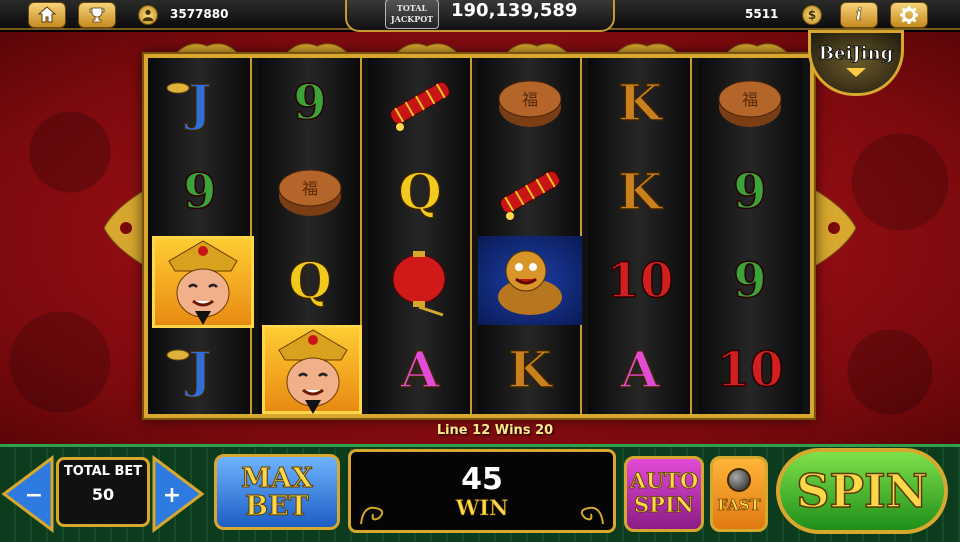 The height and width of the screenshot is (542, 960). I want to click on total-jackpot-panel: TOTAL JACKPOT 190,139,589, so click(480, 16).